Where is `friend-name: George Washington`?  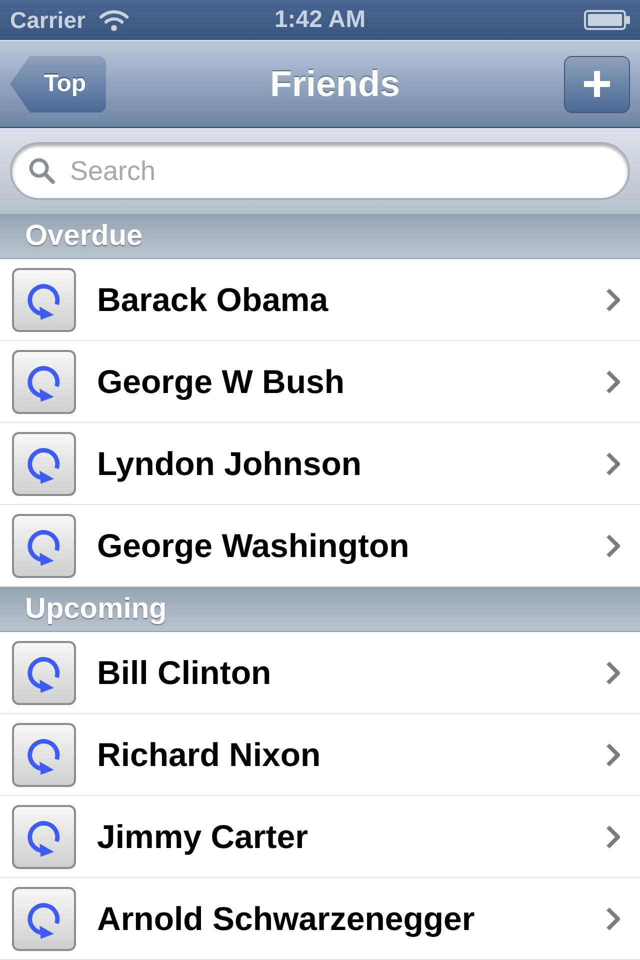 friend-name: George Washington is located at coordinates (253, 546).